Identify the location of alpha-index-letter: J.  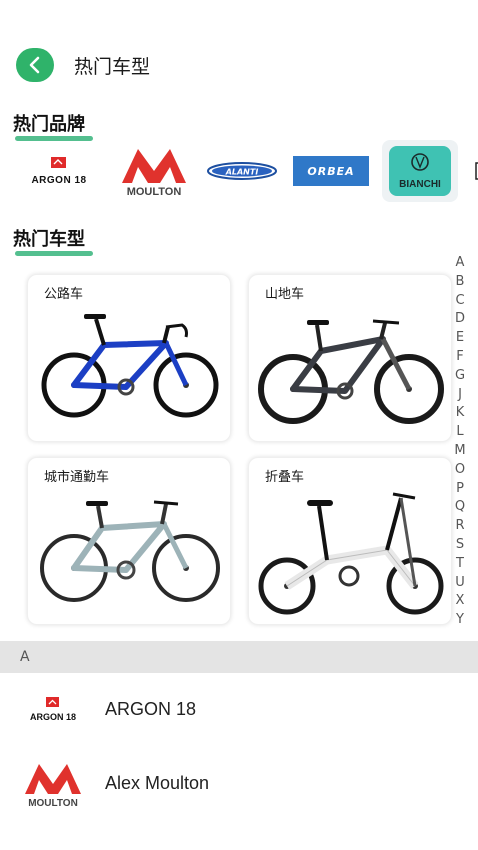
(460, 395).